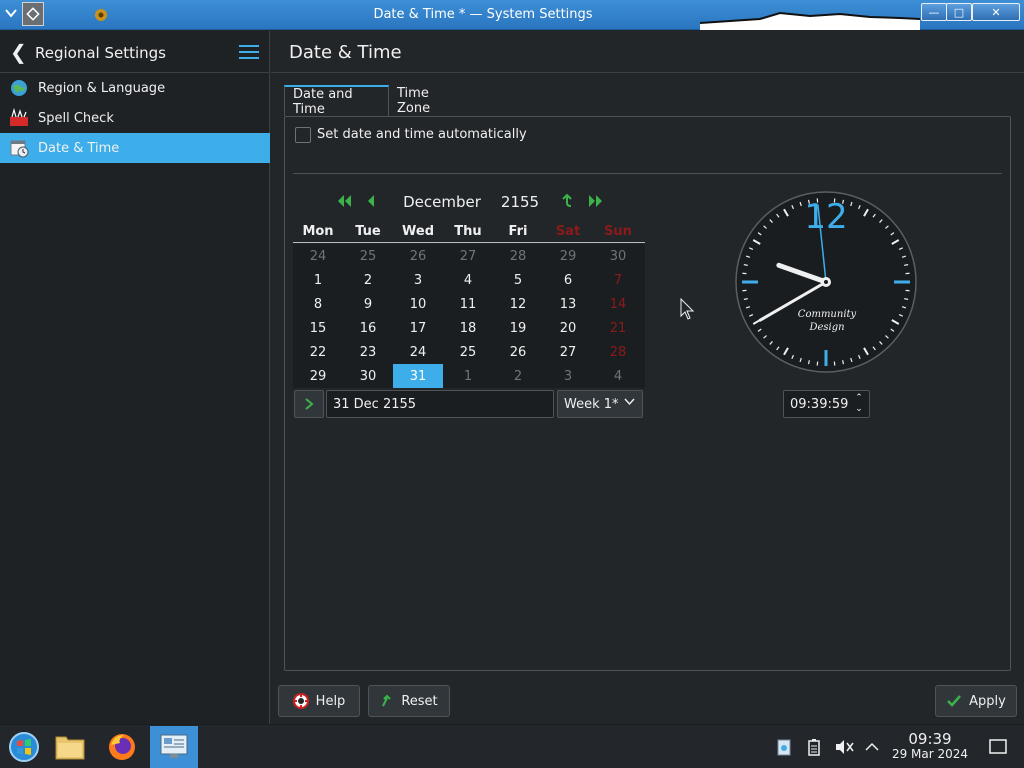 This screenshot has height=768, width=1024. What do you see at coordinates (418, 304) in the screenshot?
I see `calendar-day: 10` at bounding box center [418, 304].